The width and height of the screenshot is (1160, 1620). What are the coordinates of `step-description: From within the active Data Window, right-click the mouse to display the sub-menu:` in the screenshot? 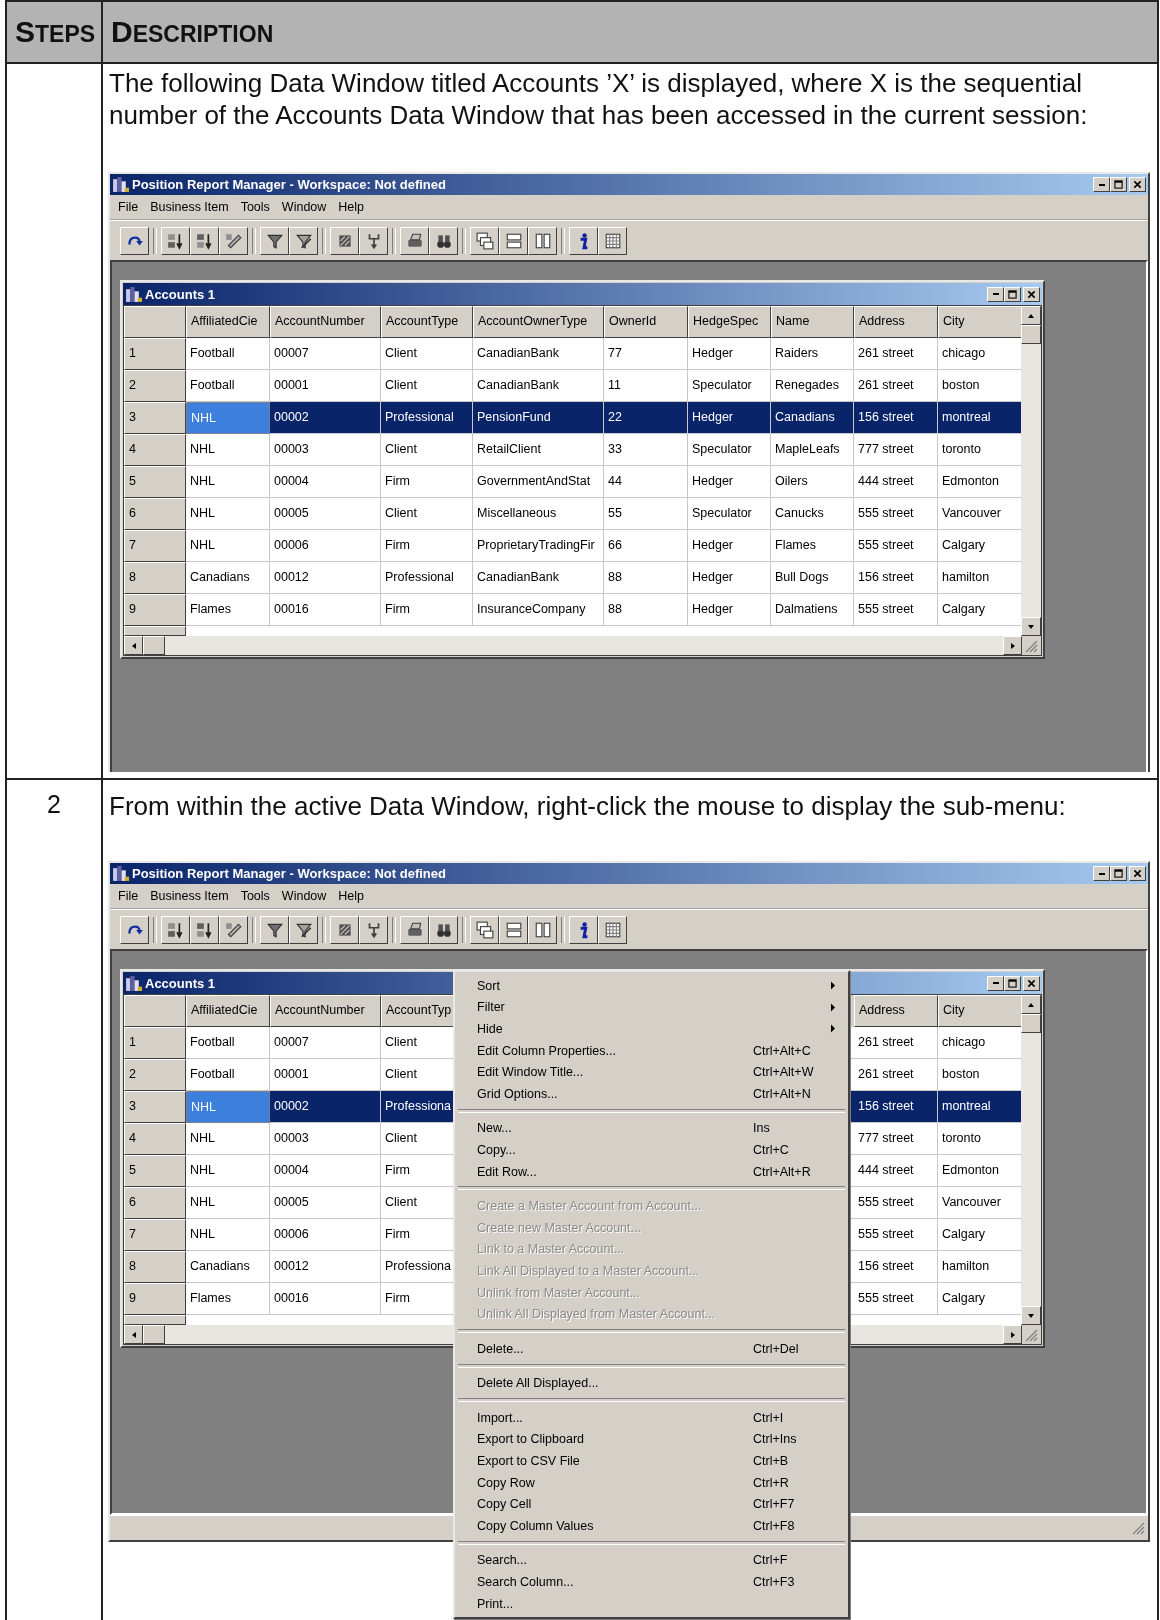 It's located at (587, 806).